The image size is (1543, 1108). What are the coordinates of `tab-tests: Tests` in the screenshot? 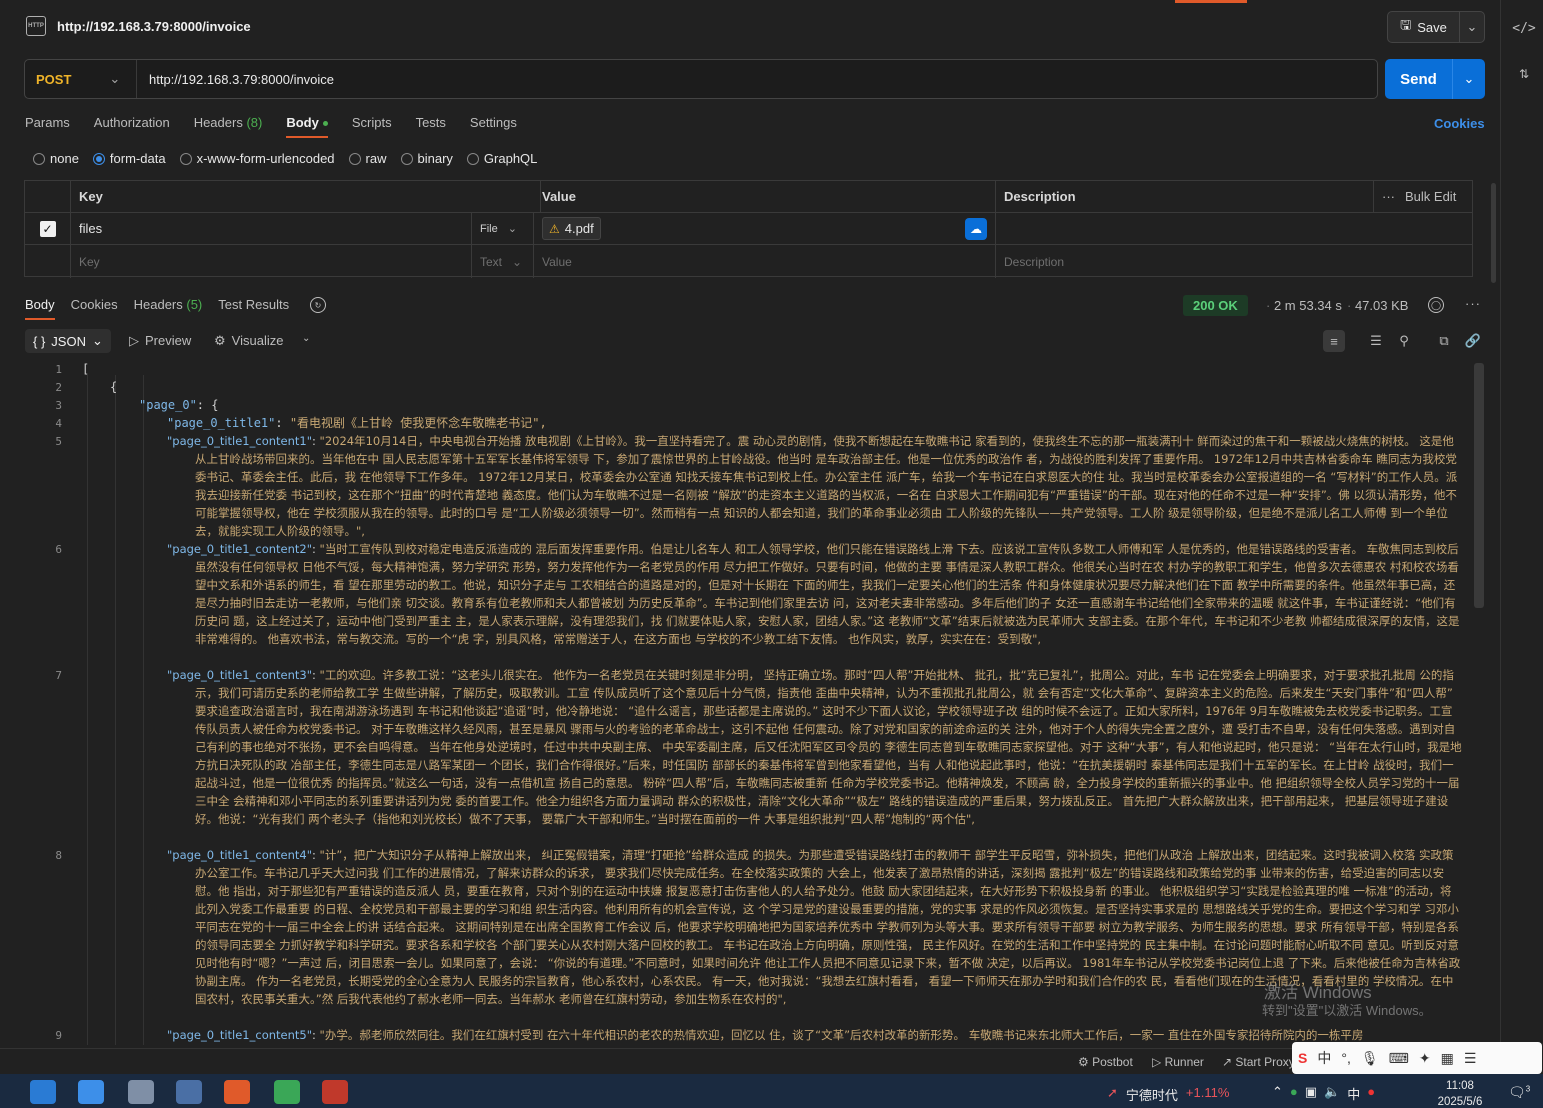 It's located at (431, 126).